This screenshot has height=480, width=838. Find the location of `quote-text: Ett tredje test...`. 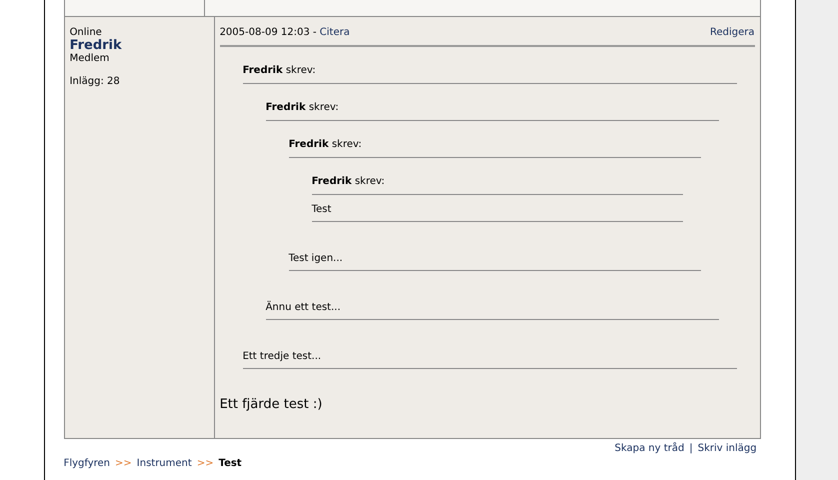

quote-text: Ett tredje test... is located at coordinates (489, 355).